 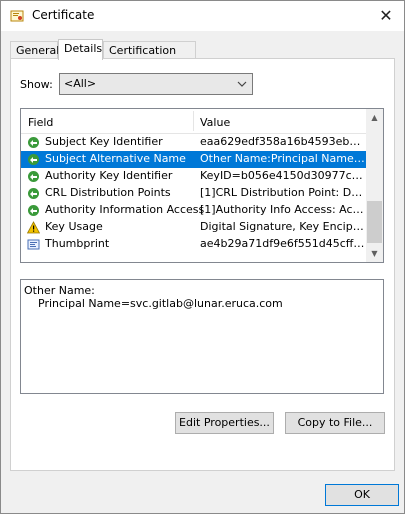 I want to click on show-dropdown: <All>, so click(x=156, y=84).